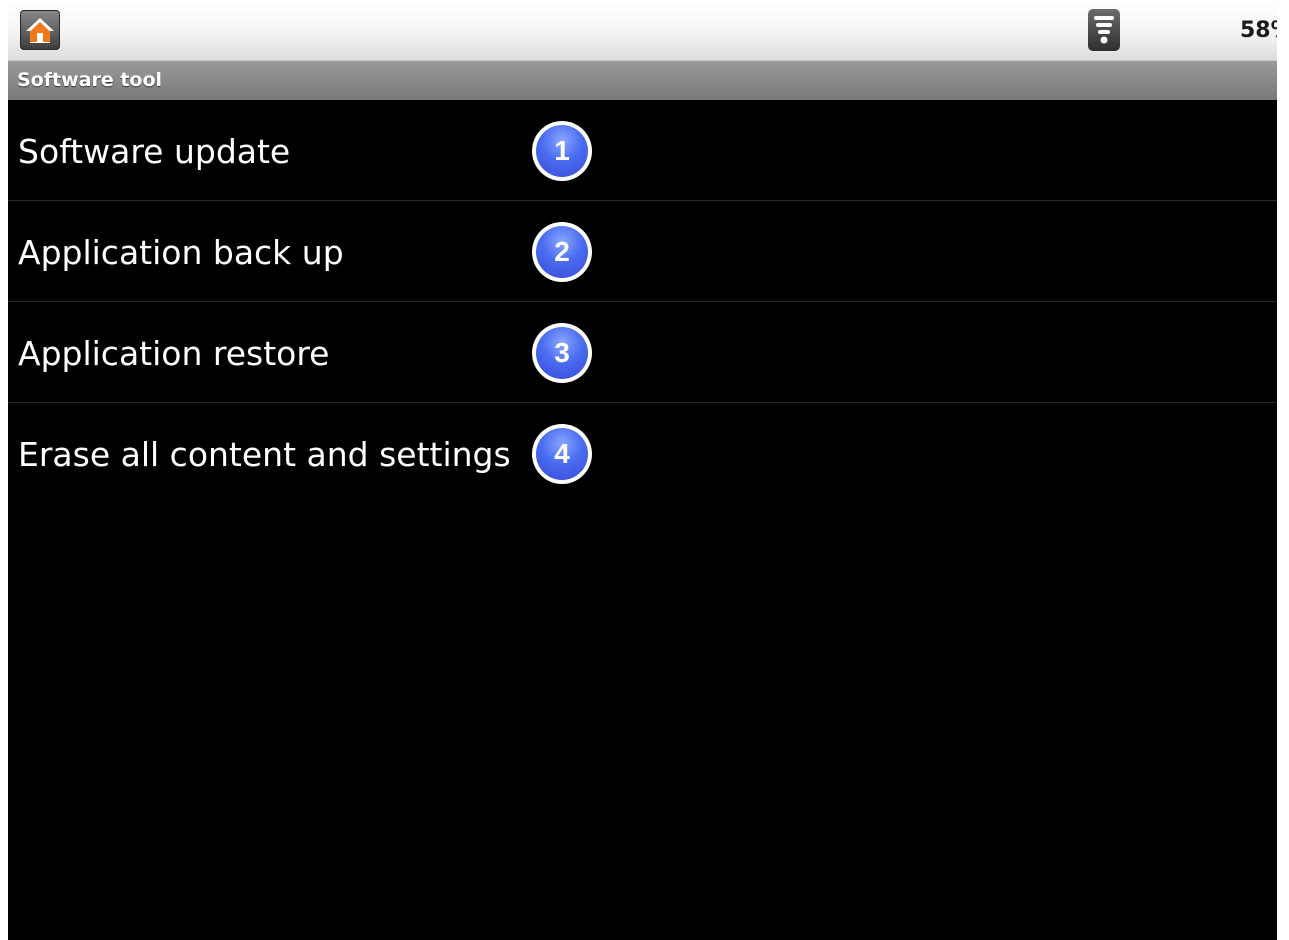  I want to click on number-badge-icon: 4, so click(562, 454).